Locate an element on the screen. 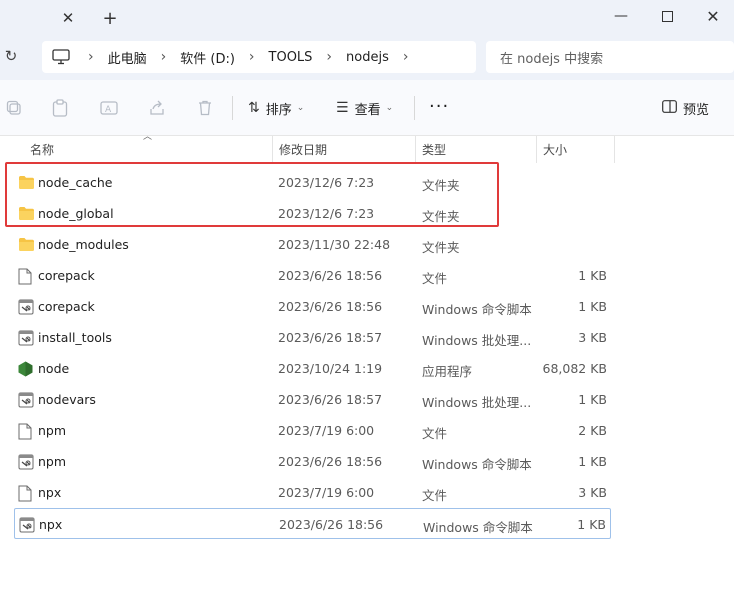 Image resolution: width=734 pixels, height=593 pixels. view-button: ☰ 查看 ⌄ is located at coordinates (364, 108).